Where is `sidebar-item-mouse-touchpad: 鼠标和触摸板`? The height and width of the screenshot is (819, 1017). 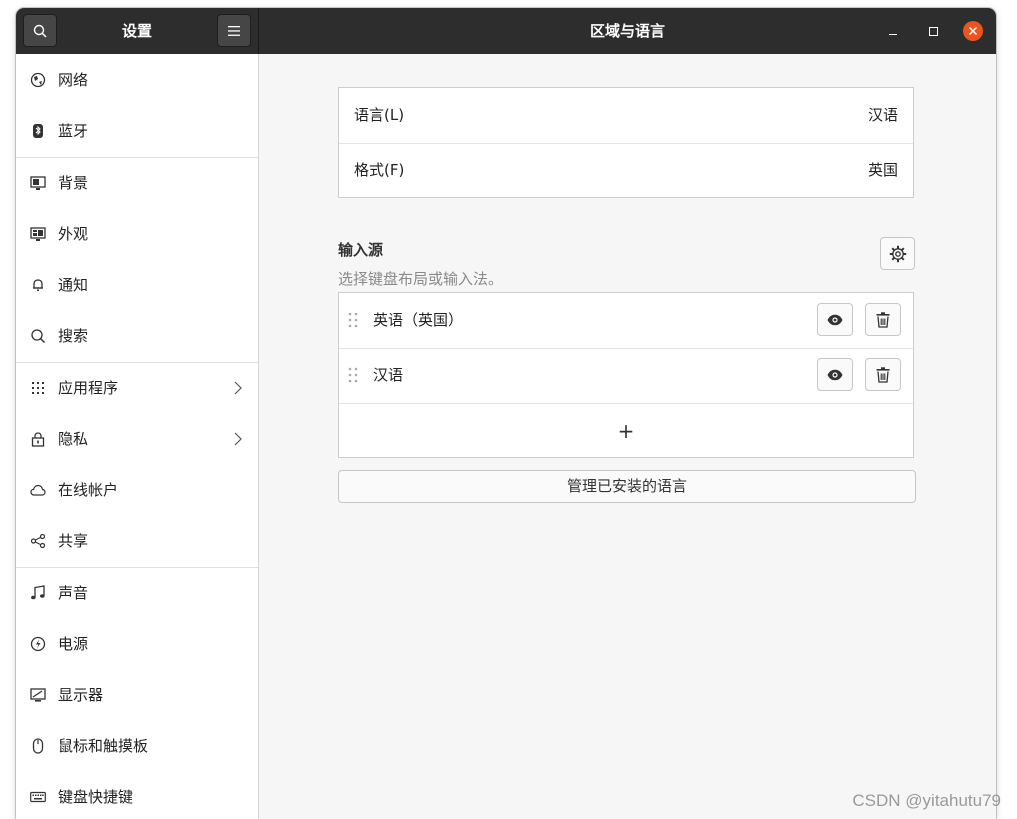
sidebar-item-mouse-touchpad: 鼠标和触摸板 is located at coordinates (137, 746).